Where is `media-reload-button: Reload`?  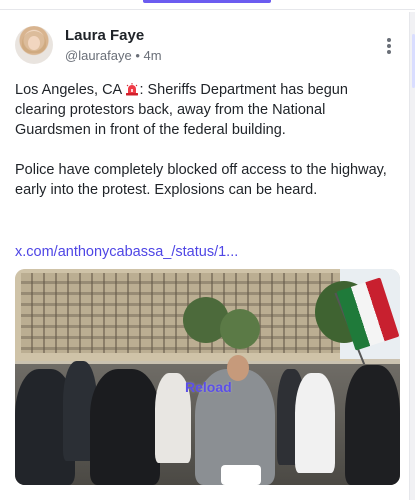
media-reload-button: Reload is located at coordinates (208, 387).